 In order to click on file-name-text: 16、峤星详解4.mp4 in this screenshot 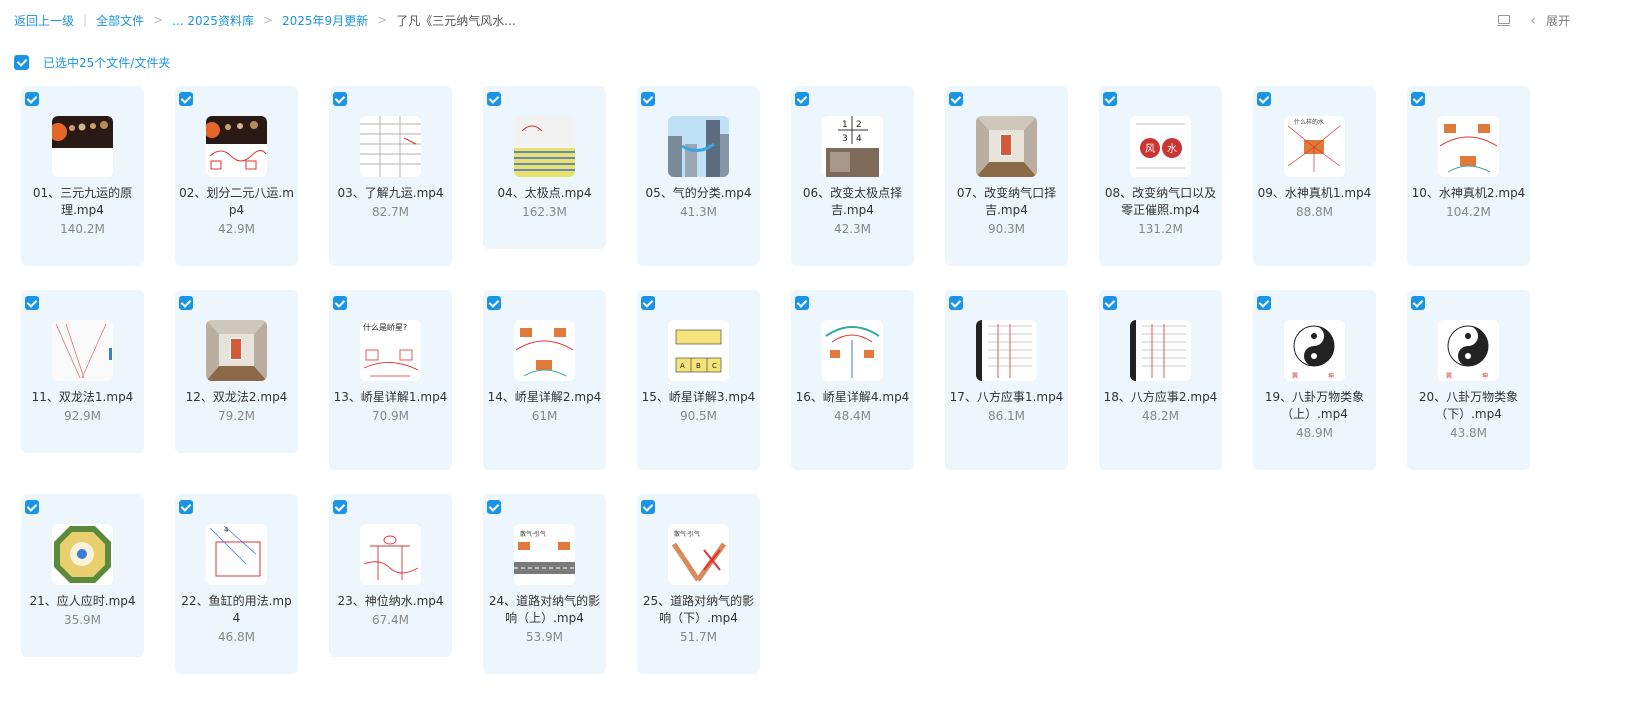, I will do `click(852, 397)`.